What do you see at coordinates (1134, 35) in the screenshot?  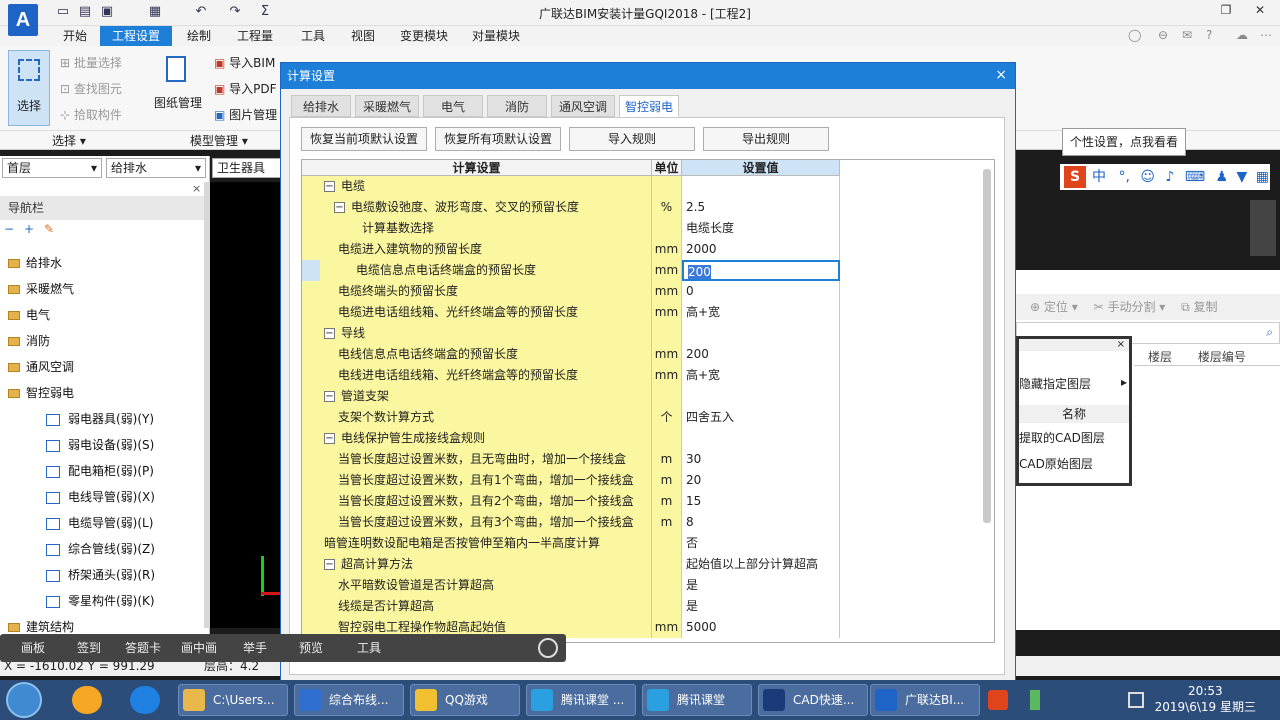 I see `user-icon: ◯` at bounding box center [1134, 35].